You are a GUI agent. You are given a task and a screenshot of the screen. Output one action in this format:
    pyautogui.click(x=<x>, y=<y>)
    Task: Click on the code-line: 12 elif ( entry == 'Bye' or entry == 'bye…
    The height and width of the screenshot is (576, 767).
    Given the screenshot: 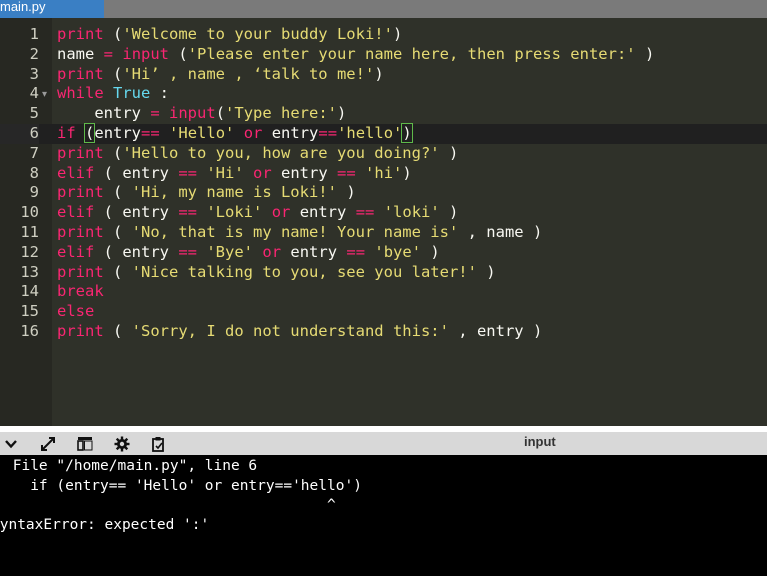 What is the action you would take?
    pyautogui.click(x=383, y=253)
    